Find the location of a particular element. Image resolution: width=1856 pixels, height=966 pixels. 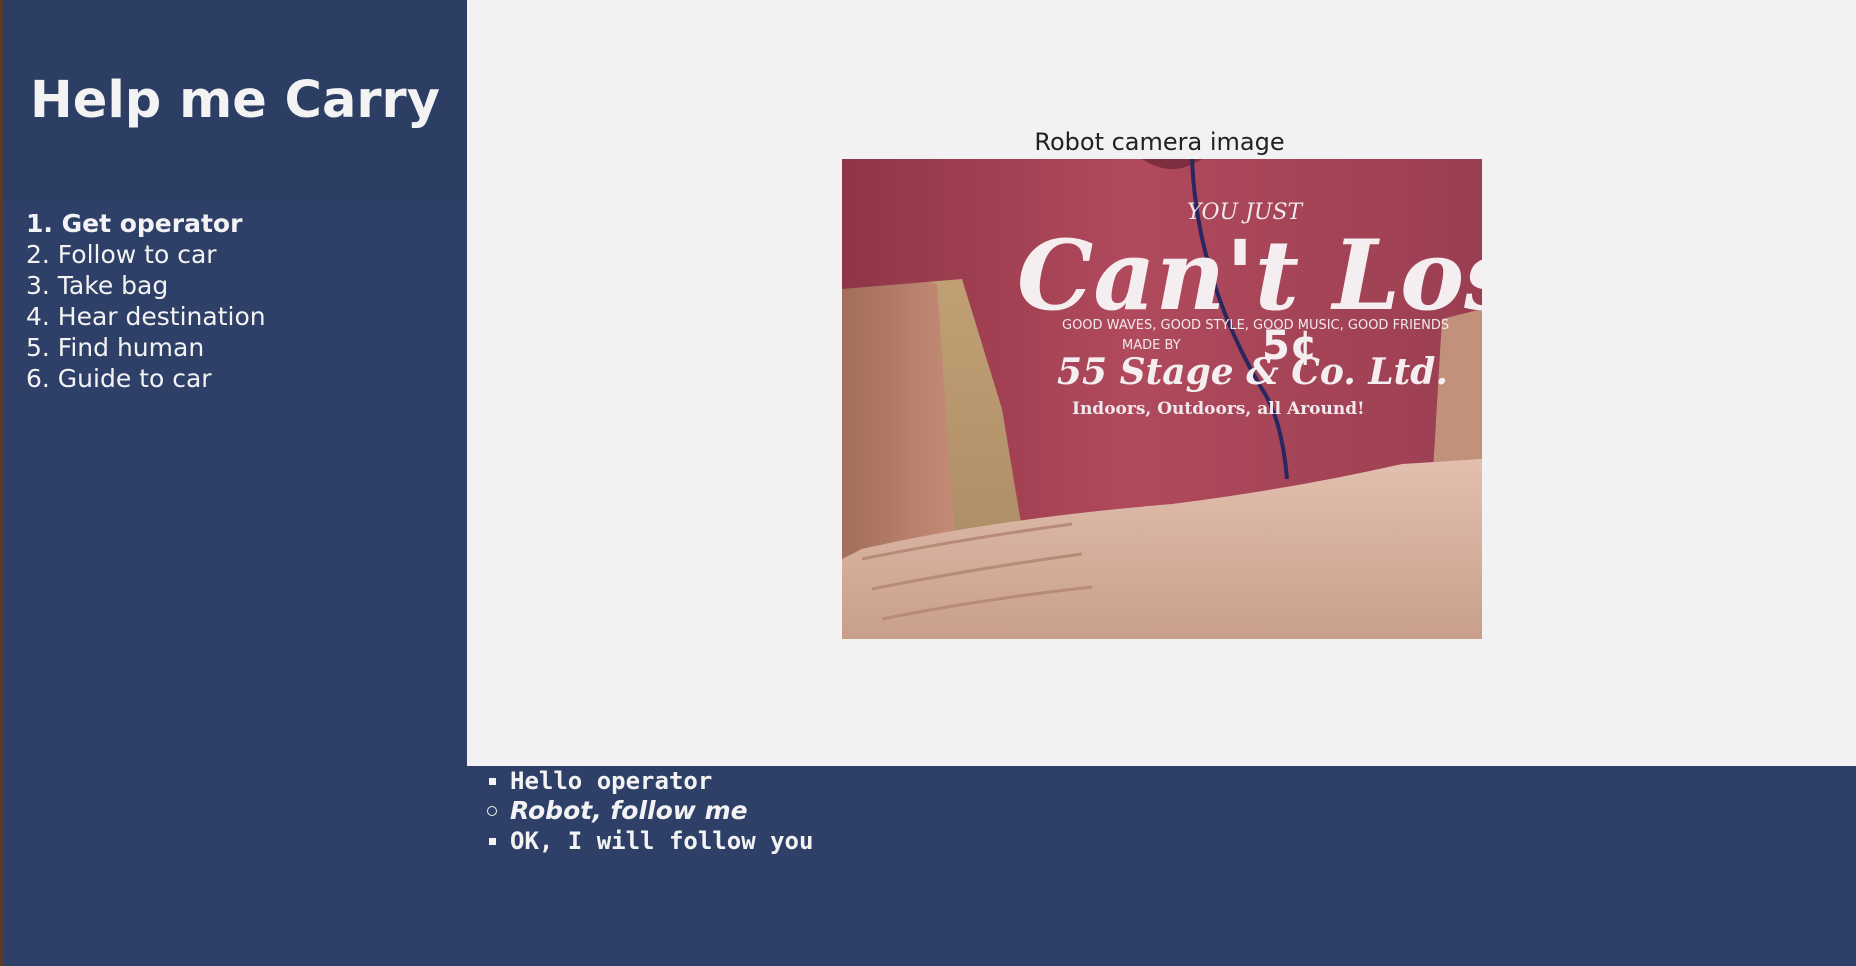

app-title: Help me Carry is located at coordinates (235, 100).